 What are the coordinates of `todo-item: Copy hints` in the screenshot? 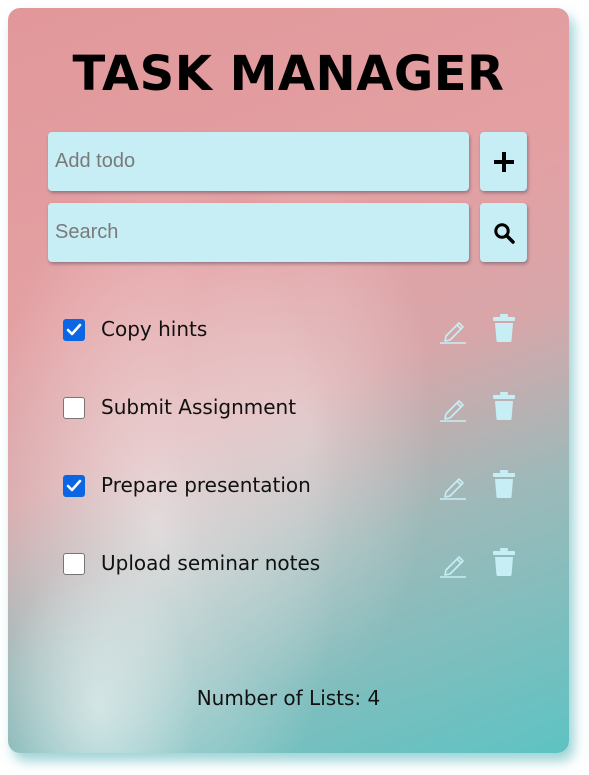 It's located at (298, 330).